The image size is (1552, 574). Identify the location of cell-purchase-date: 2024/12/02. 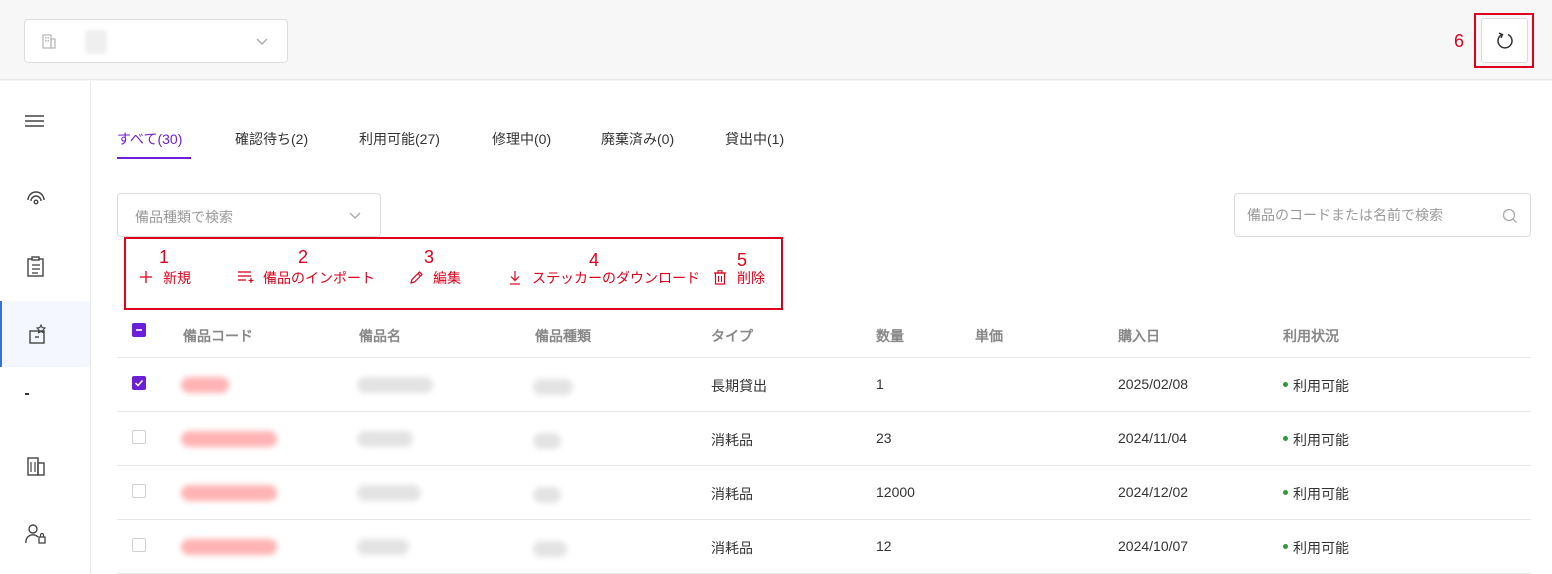
(1153, 492).